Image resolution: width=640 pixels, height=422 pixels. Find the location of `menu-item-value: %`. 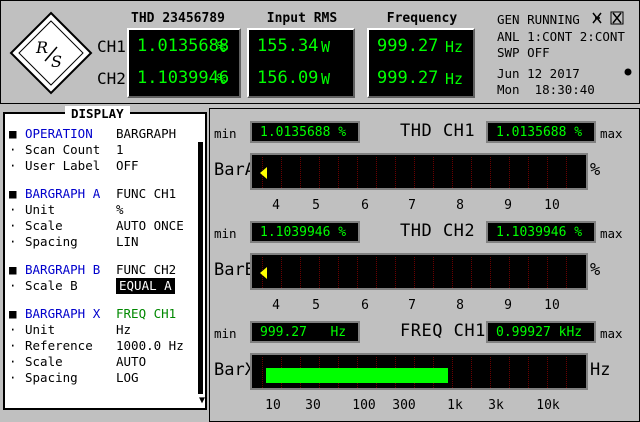

menu-item-value: % is located at coordinates (120, 210).